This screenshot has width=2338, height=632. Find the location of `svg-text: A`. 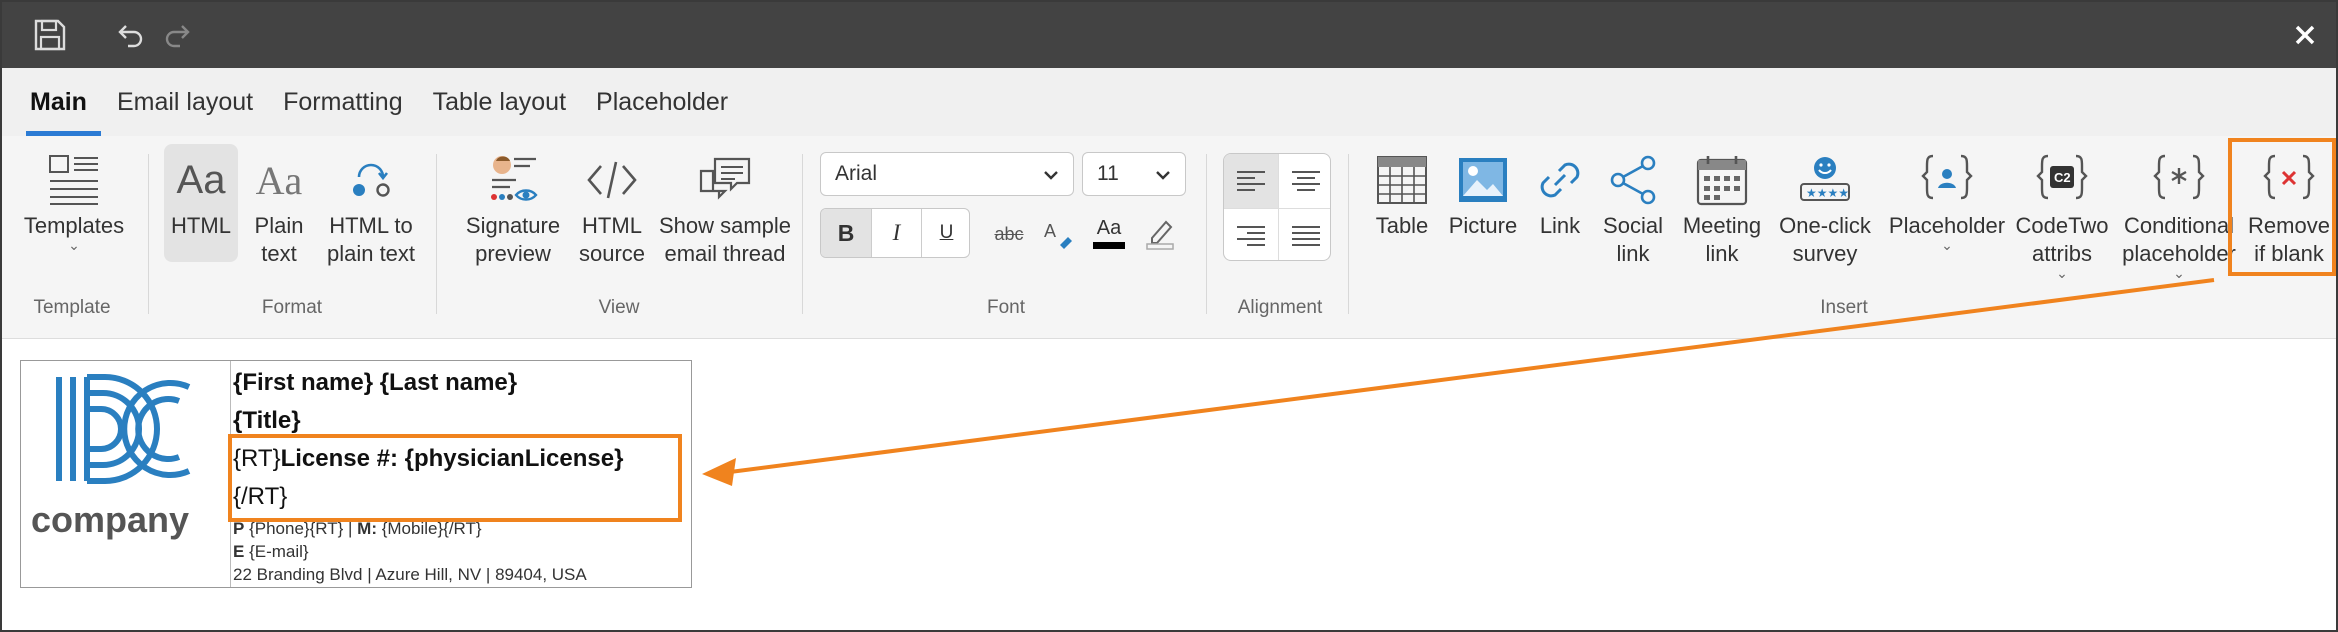

svg-text: A is located at coordinates (1050, 231).